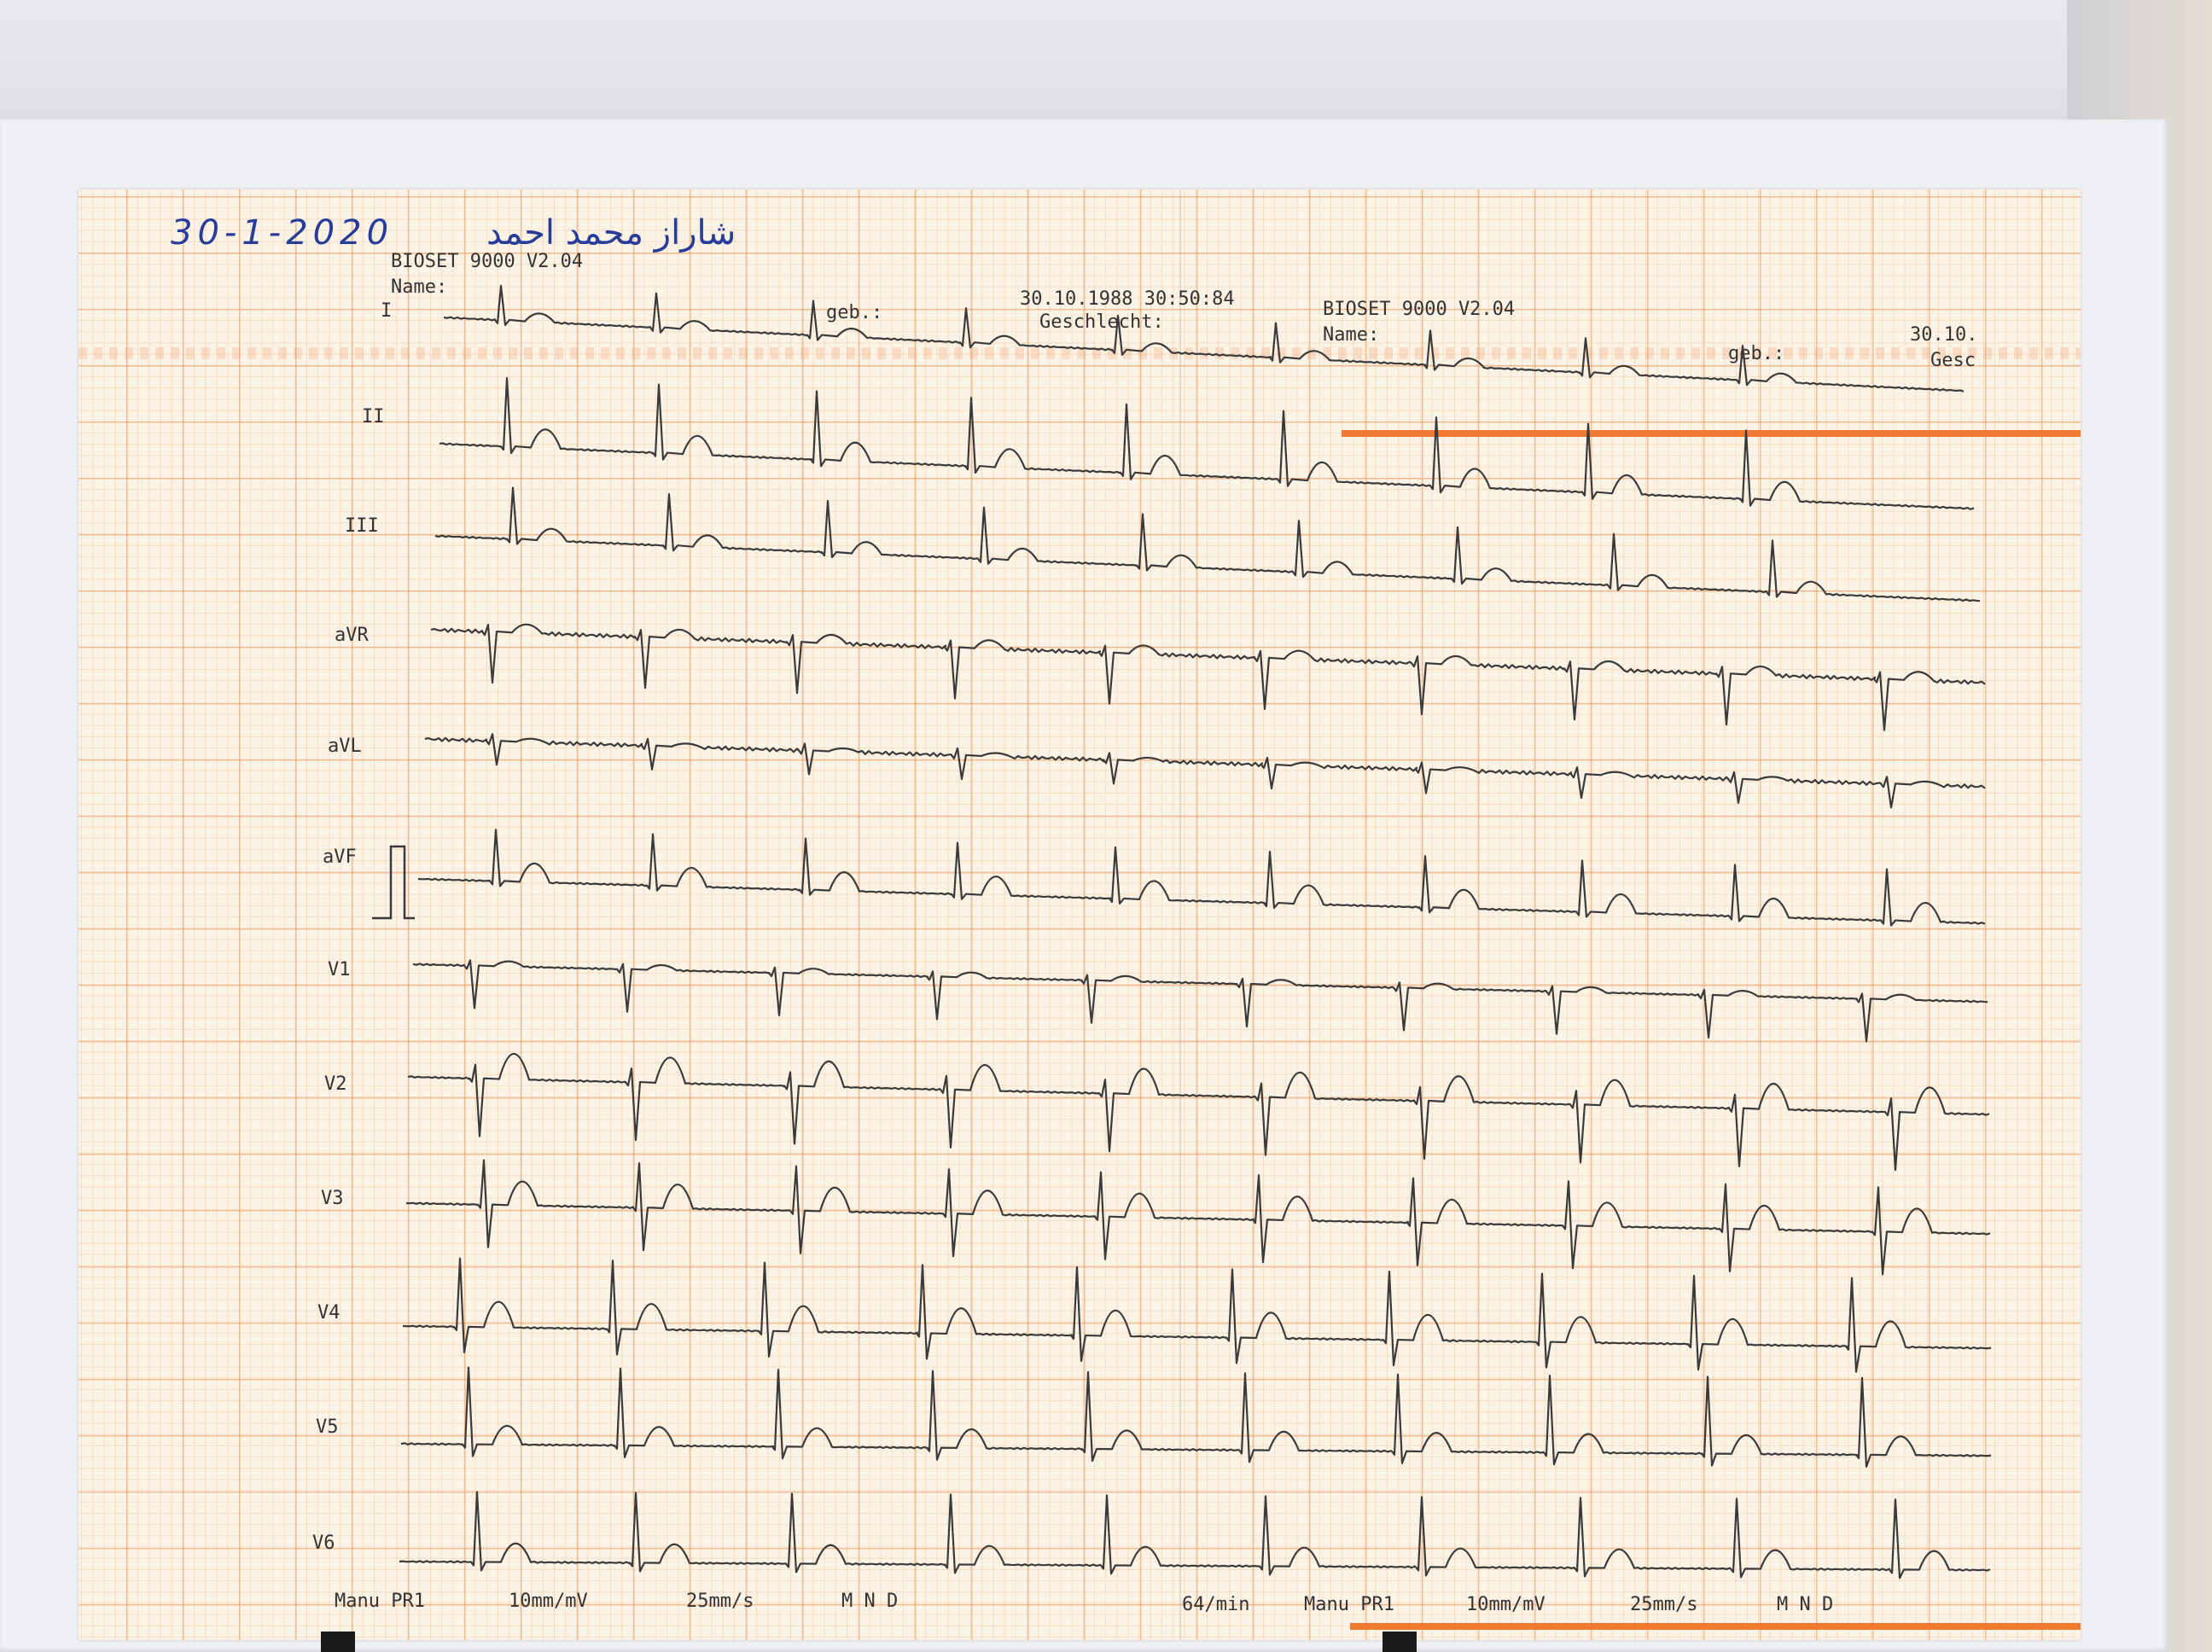 This screenshot has height=1652, width=2212. Describe the element at coordinates (1205, 771) in the screenshot. I see `ecg-trace-aVL` at that location.